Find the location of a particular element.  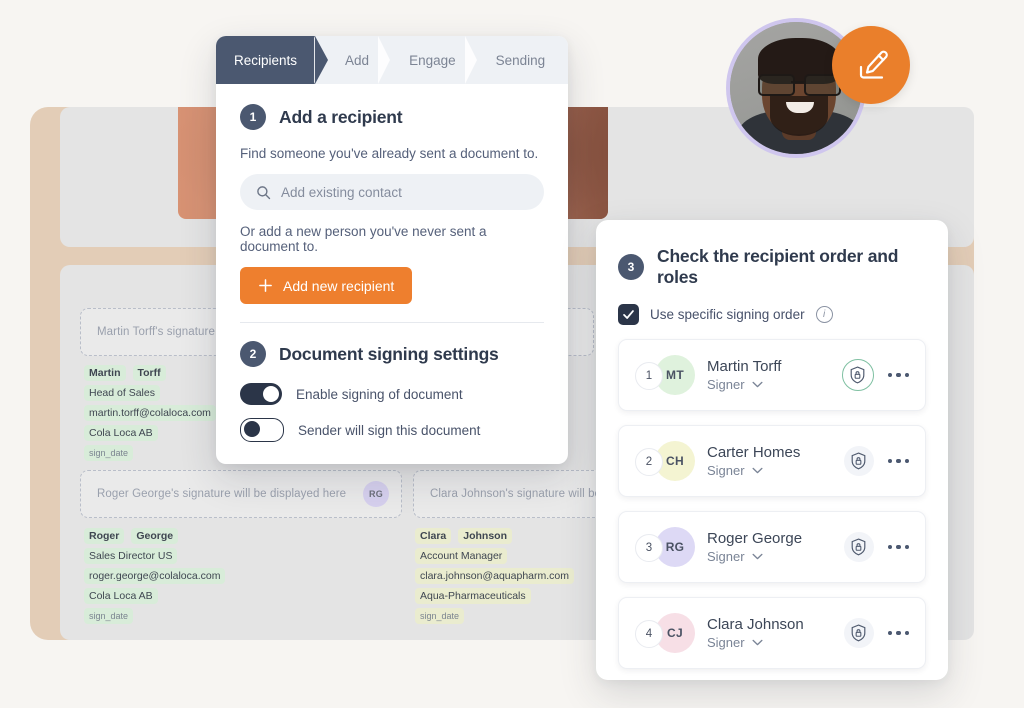

recipient-row-roger-george: RG 3 Roger George Signer is located at coordinates (772, 547).